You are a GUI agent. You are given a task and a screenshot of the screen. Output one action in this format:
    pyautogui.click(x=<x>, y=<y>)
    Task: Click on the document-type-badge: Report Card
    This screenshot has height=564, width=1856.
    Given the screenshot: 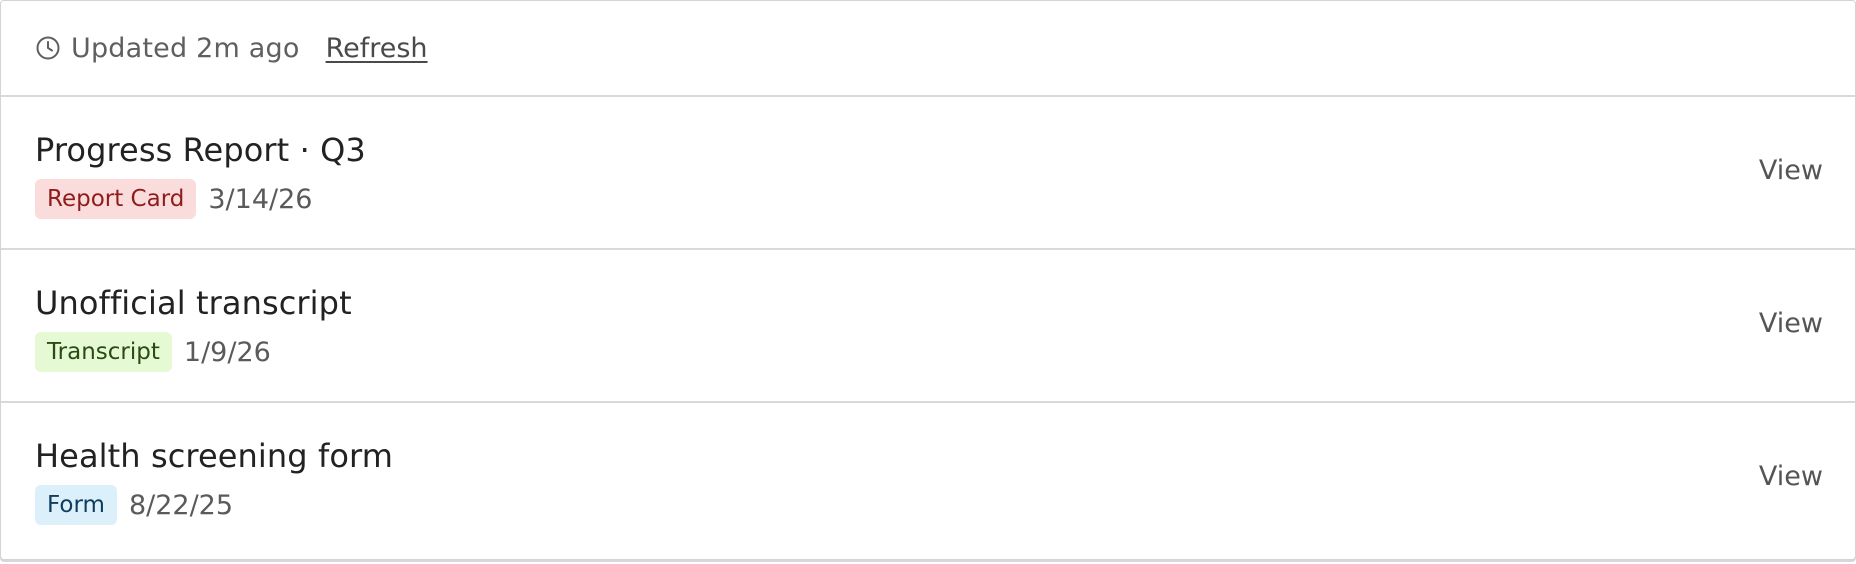 What is the action you would take?
    pyautogui.click(x=116, y=199)
    